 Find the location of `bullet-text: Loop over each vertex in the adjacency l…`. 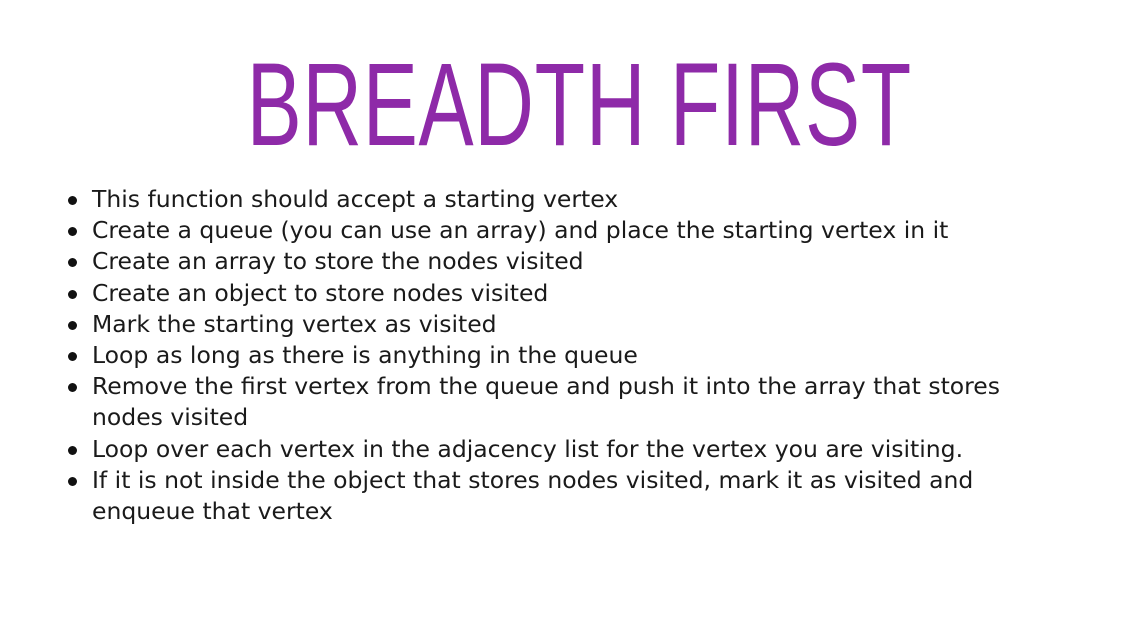

bullet-text: Loop over each vertex in the adjacency l… is located at coordinates (528, 448).